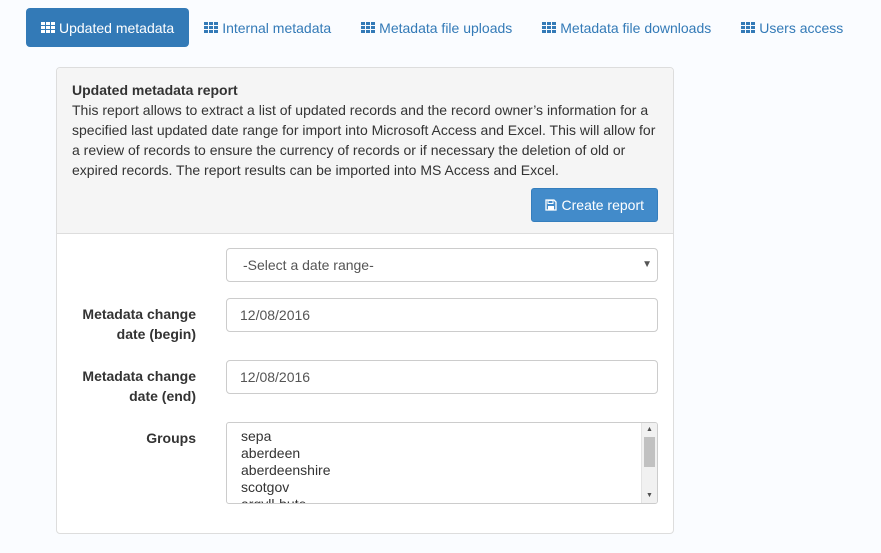 This screenshot has width=881, height=553. What do you see at coordinates (308, 265) in the screenshot?
I see `date-range-value: -Select a date range-` at bounding box center [308, 265].